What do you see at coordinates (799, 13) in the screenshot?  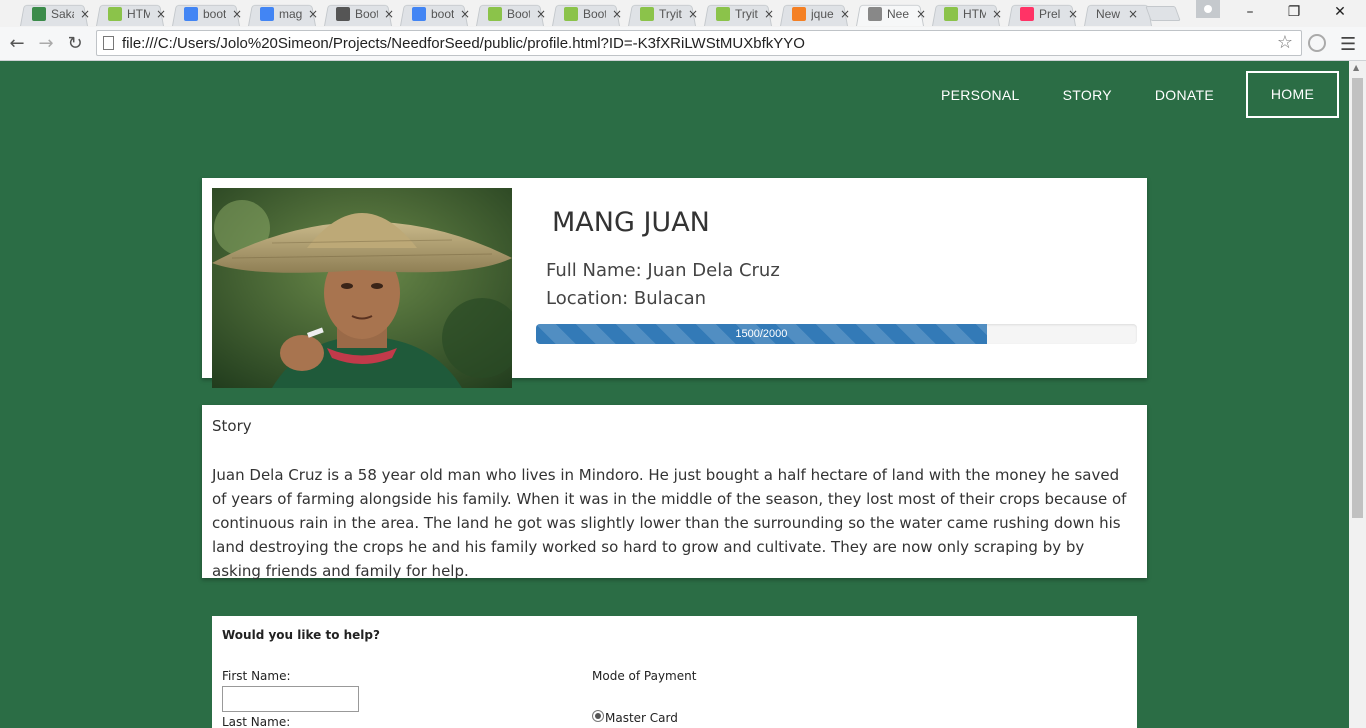 I see `stackoverflow-icon` at bounding box center [799, 13].